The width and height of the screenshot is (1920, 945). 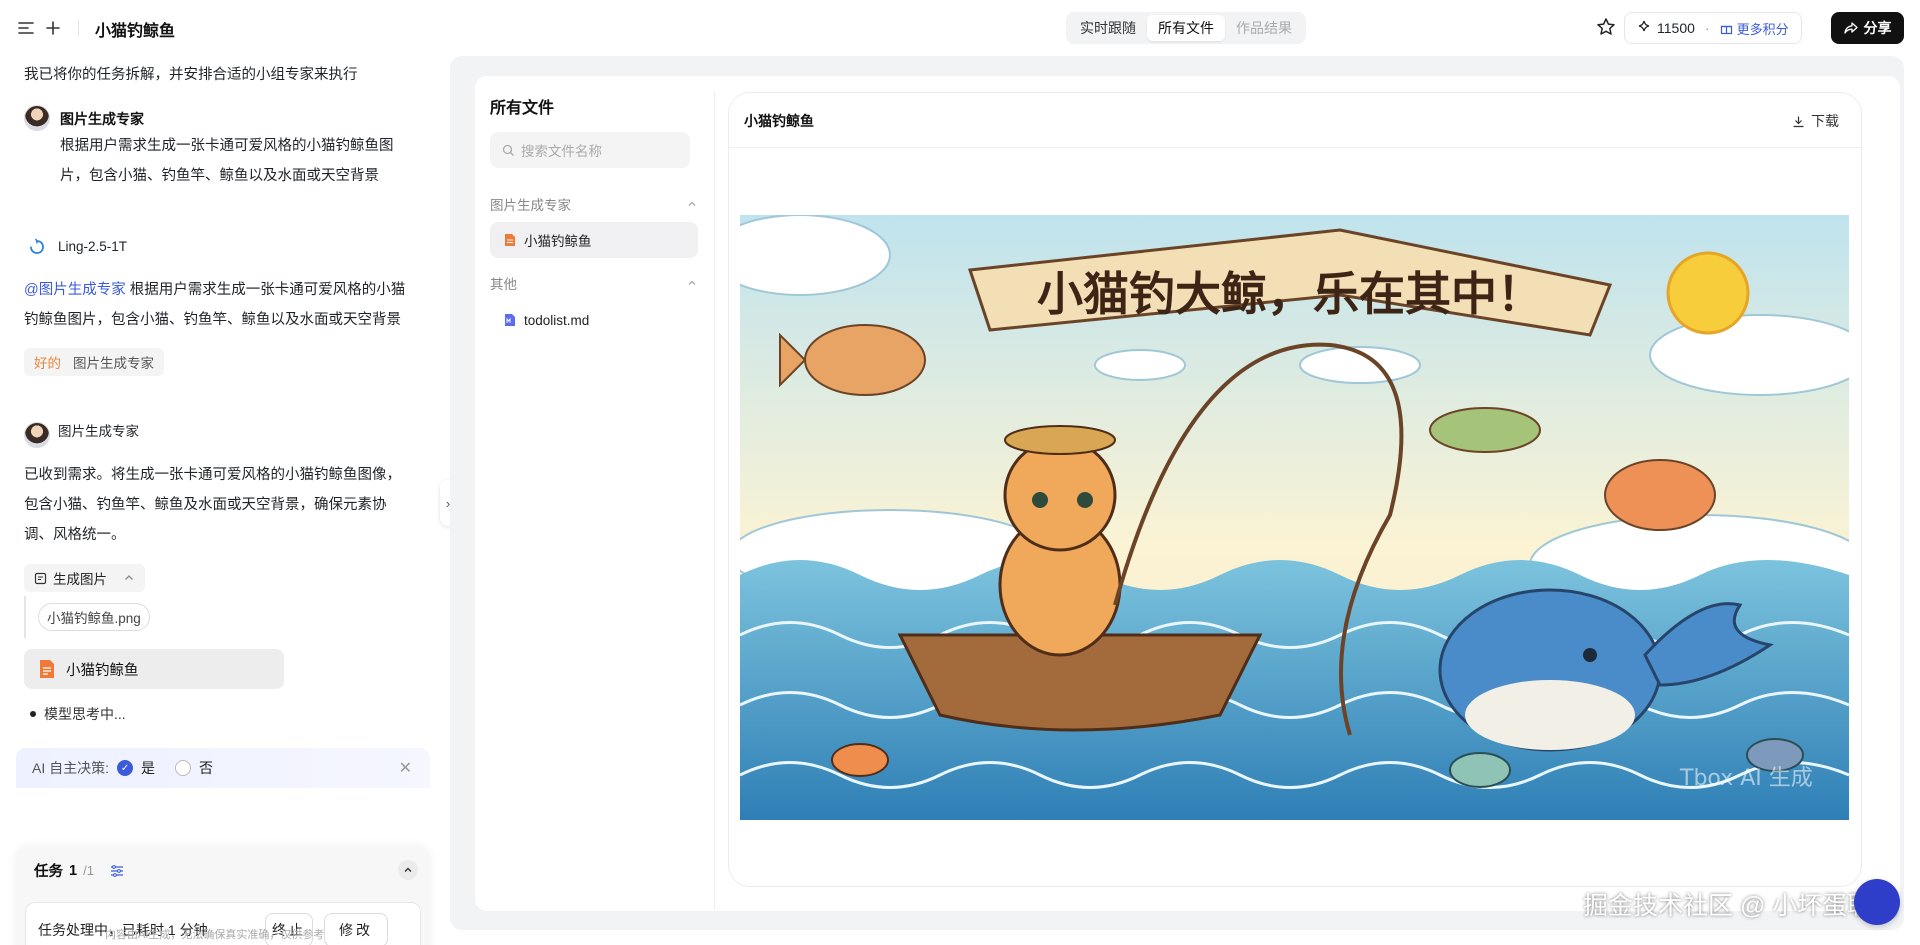 What do you see at coordinates (135, 31) in the screenshot?
I see `page-title: 小猫钓鲸鱼` at bounding box center [135, 31].